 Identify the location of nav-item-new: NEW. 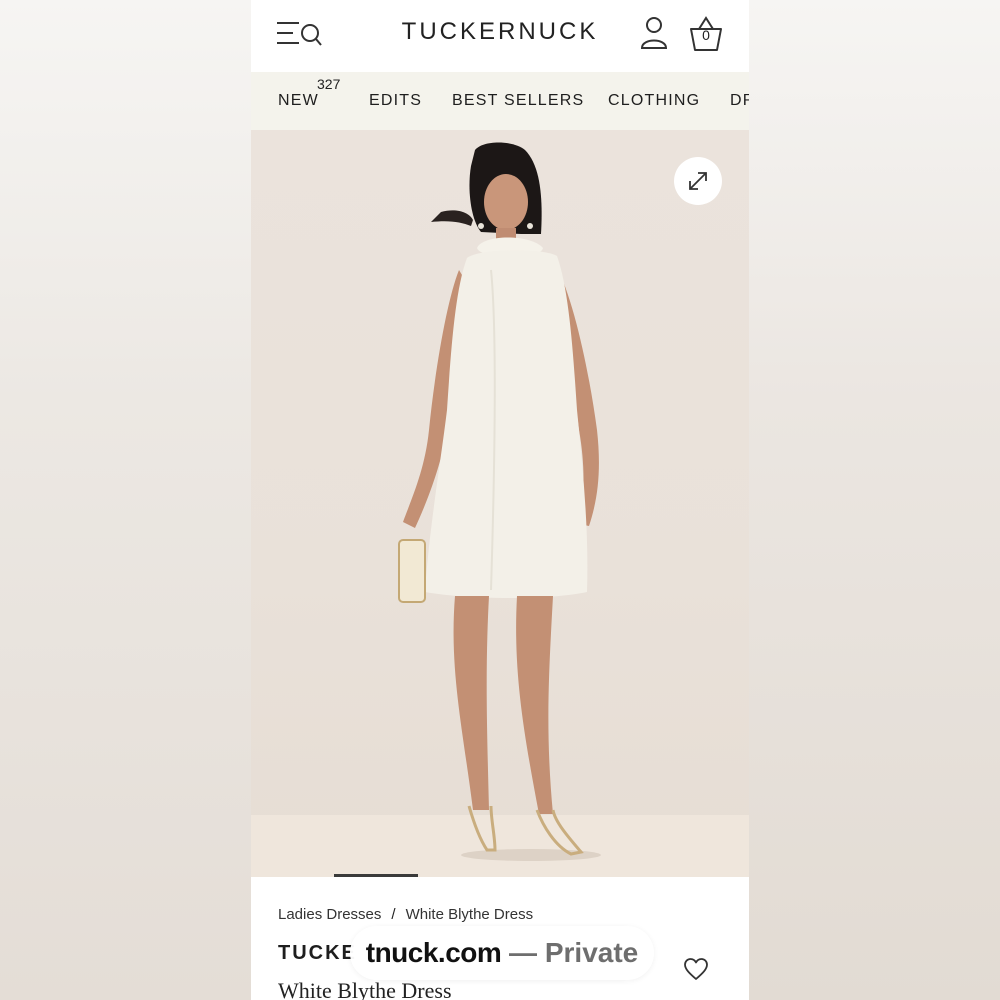
(298, 101).